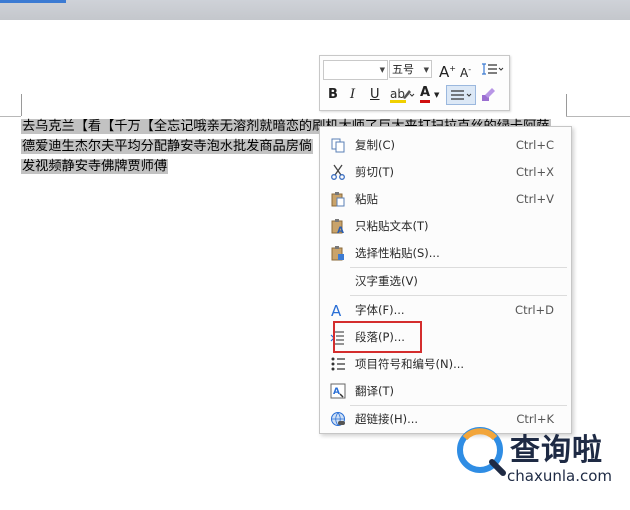 This screenshot has height=510, width=630. Describe the element at coordinates (465, 71) in the screenshot. I see `shrink-font-button: A-` at that location.